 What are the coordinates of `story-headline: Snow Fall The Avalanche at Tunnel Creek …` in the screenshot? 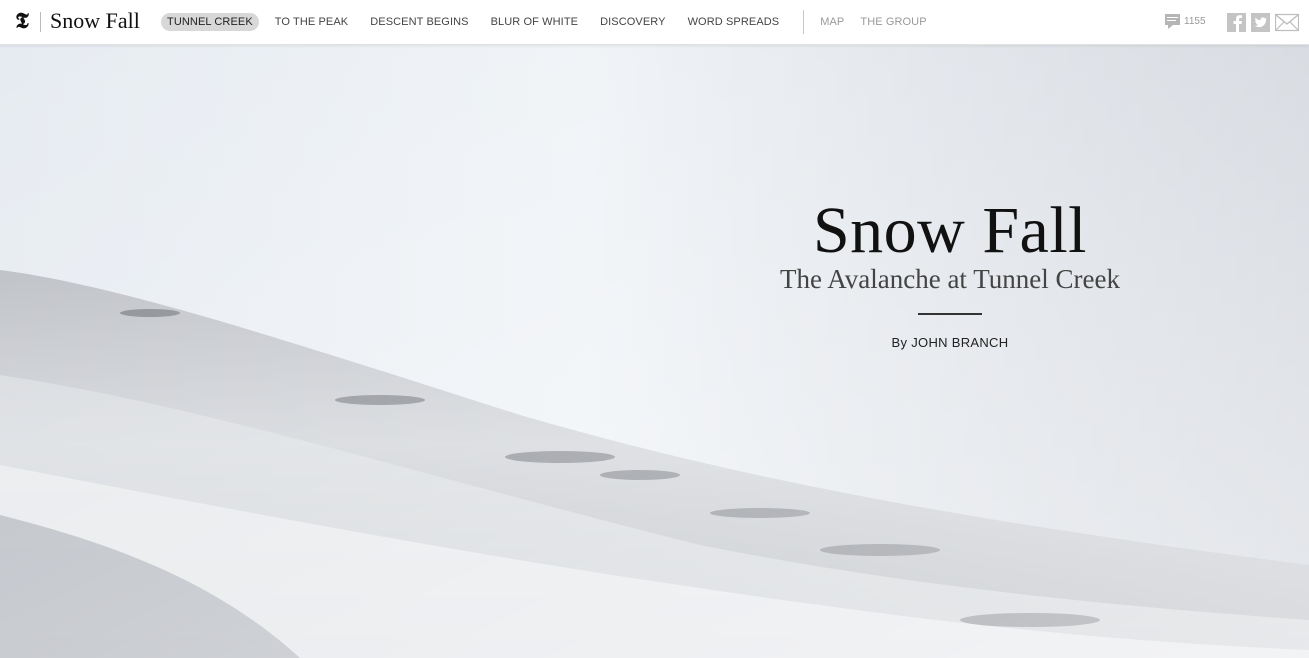 It's located at (950, 272).